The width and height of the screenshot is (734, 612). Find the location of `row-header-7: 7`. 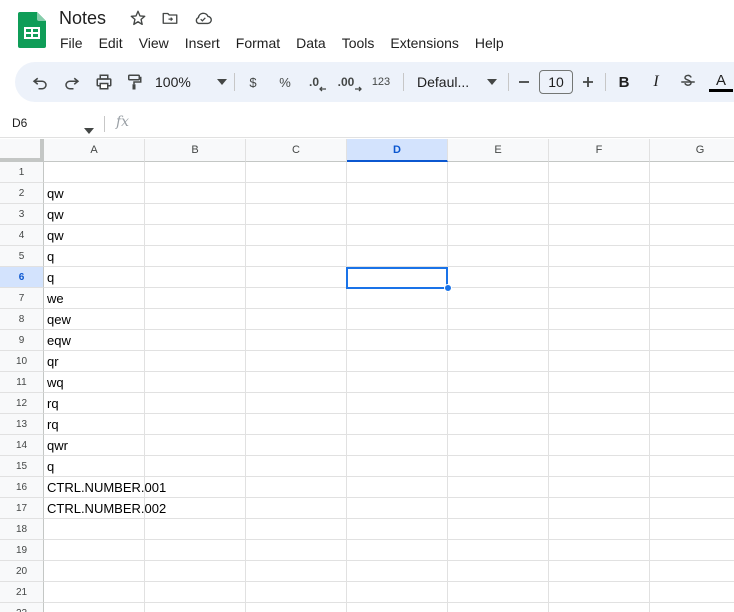

row-header-7: 7 is located at coordinates (22, 298).